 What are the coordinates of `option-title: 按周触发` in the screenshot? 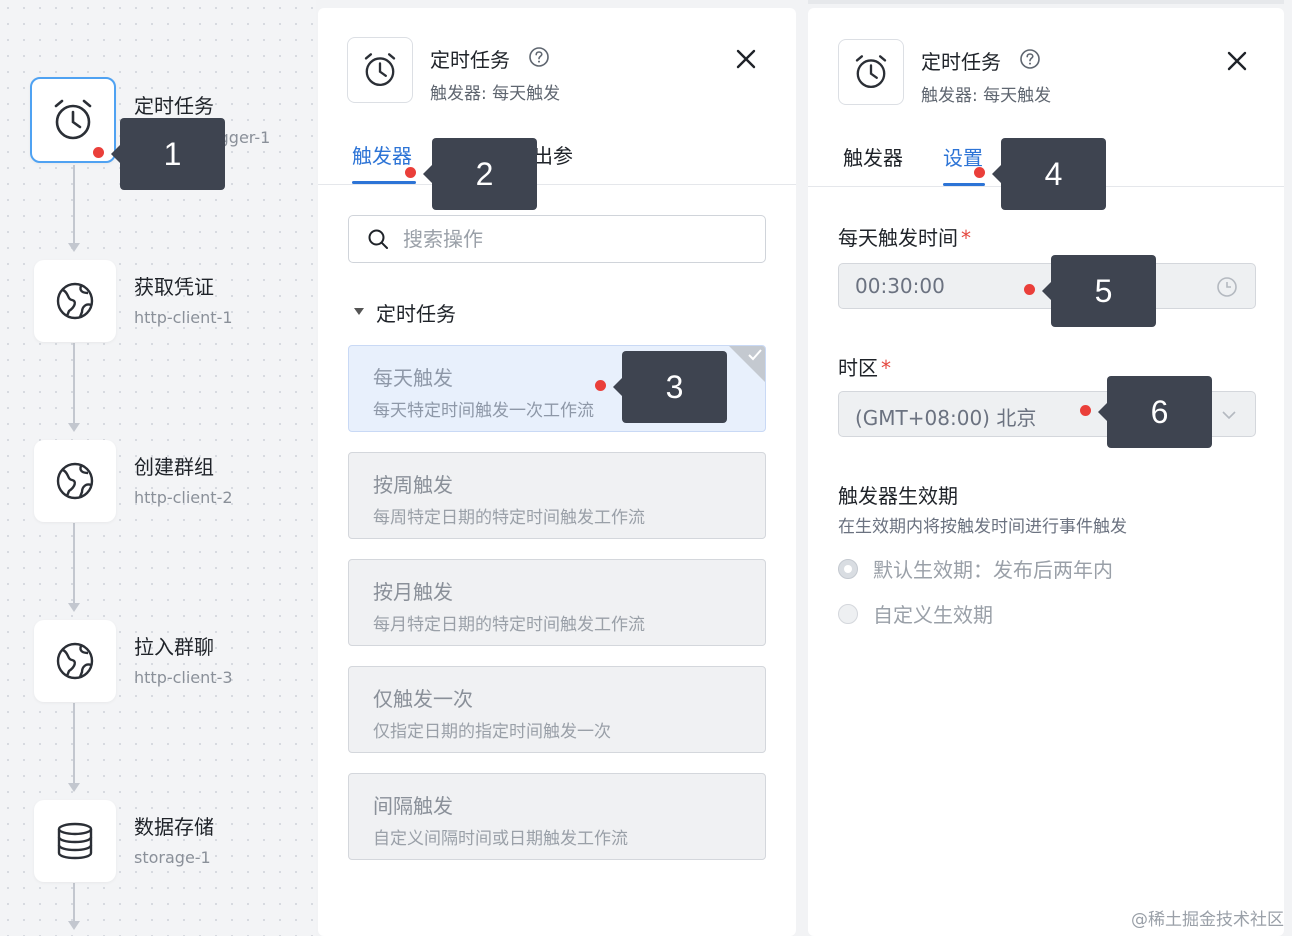 It's located at (413, 485).